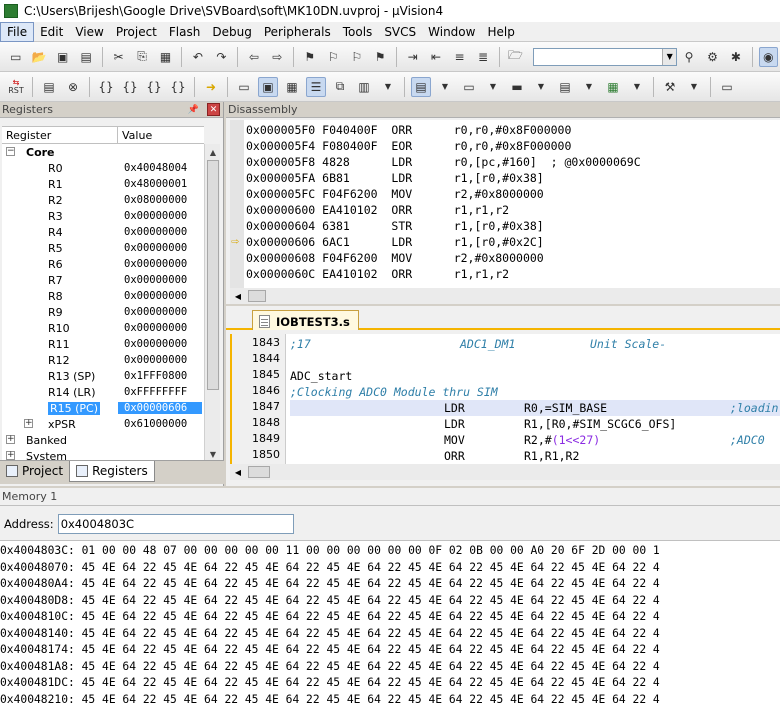  Describe the element at coordinates (136, 32) in the screenshot. I see `menu-project: Project` at that location.